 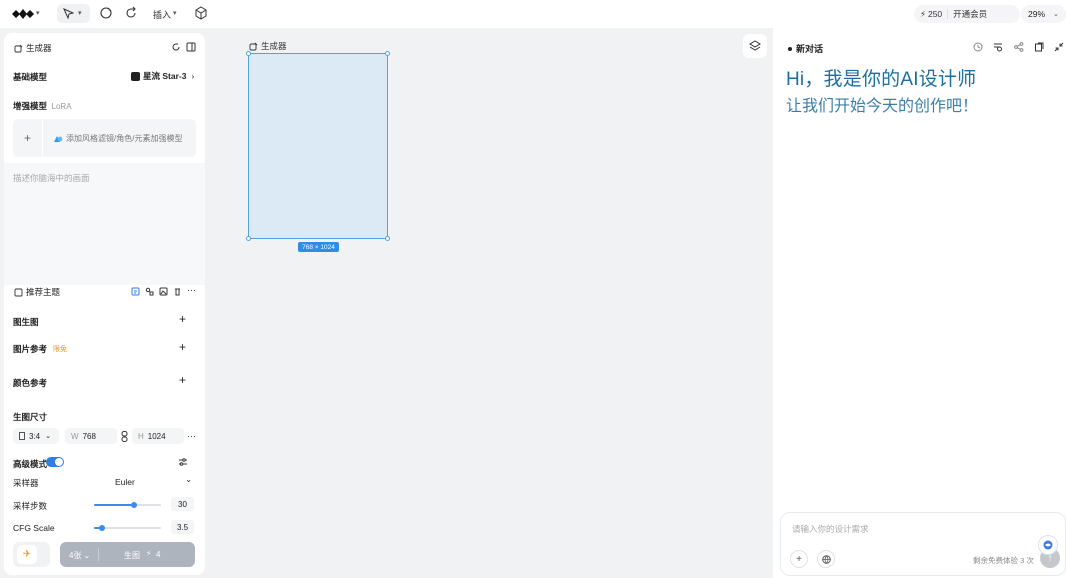 I want to click on chat-input-box: 请输入你的设计需求 + 剩余免费体验 3 次 ↑, so click(x=923, y=544).